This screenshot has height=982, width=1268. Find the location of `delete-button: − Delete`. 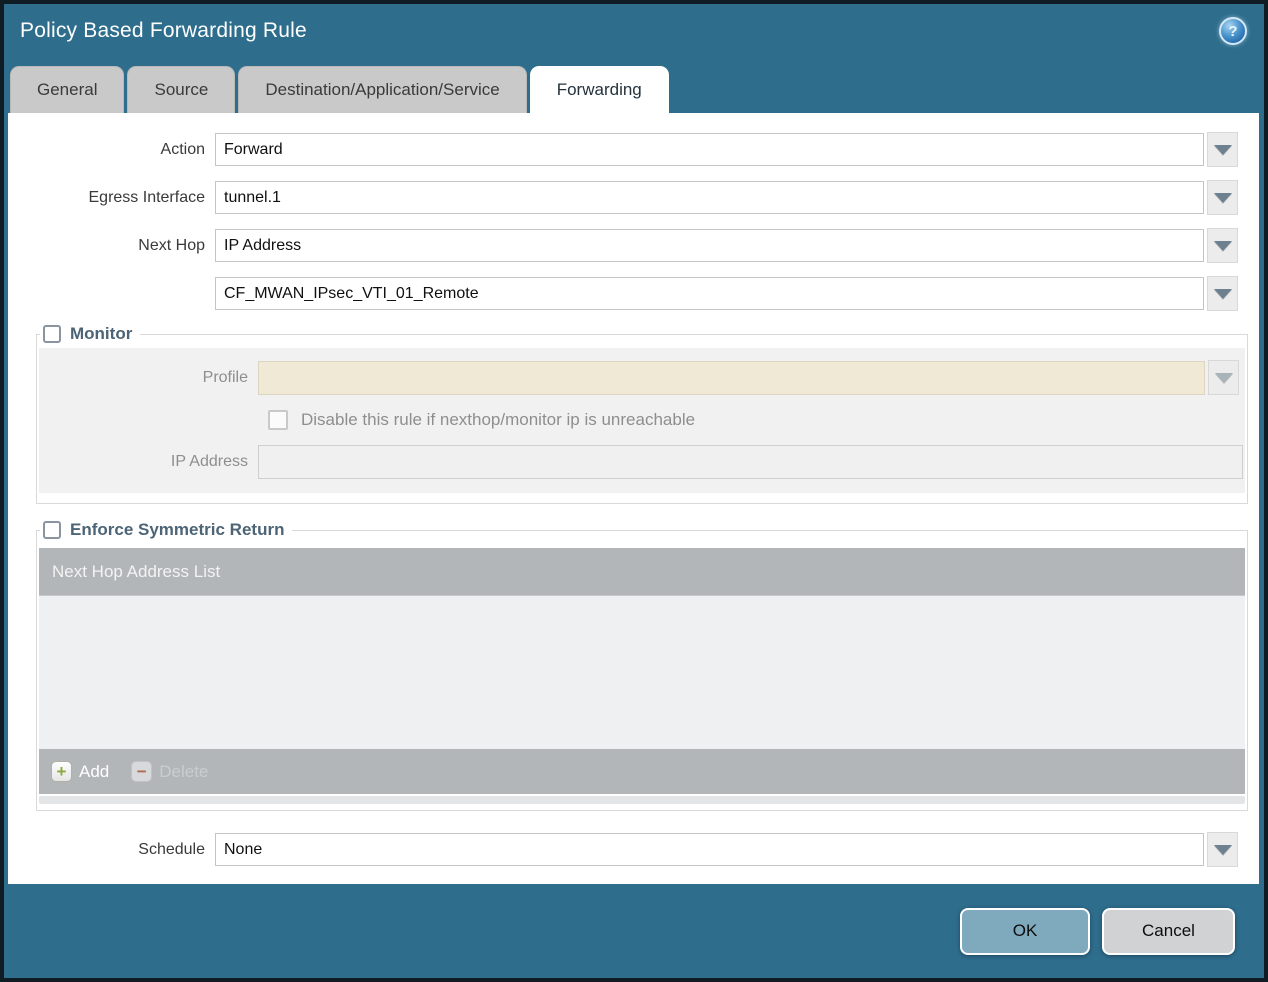

delete-button: − Delete is located at coordinates (169, 771).